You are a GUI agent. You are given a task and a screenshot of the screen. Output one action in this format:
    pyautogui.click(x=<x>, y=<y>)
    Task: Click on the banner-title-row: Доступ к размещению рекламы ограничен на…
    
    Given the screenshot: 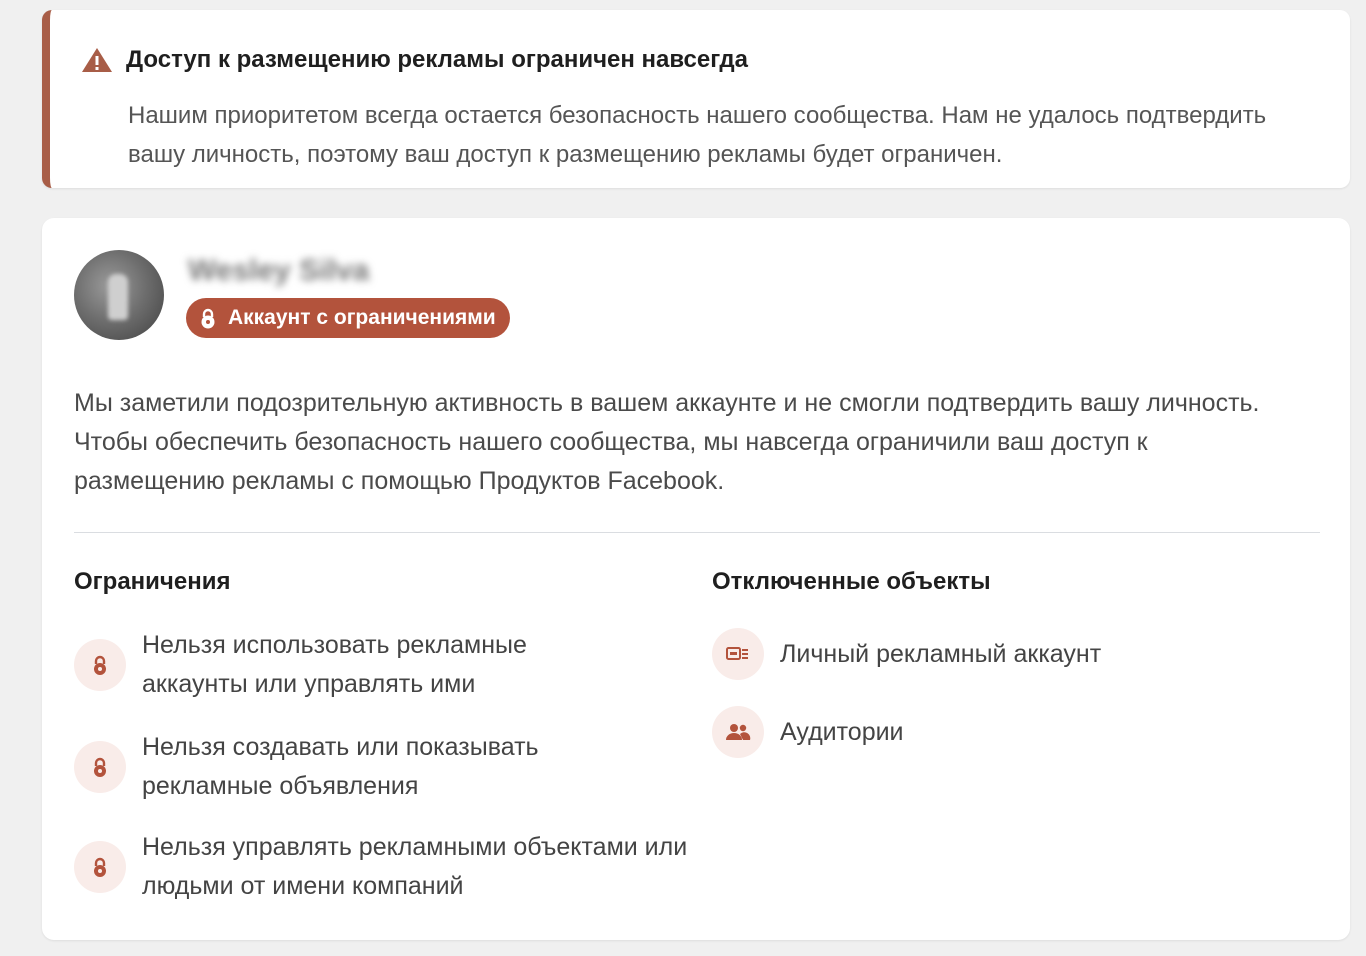 What is the action you would take?
    pyautogui.click(x=414, y=60)
    